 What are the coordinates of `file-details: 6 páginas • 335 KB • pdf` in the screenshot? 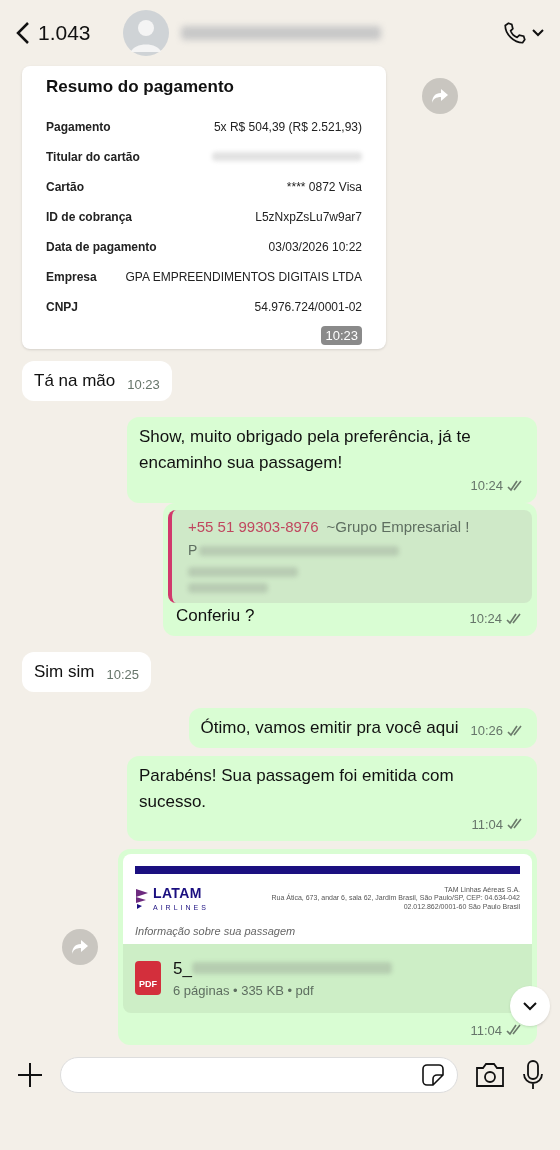 It's located at (244, 991).